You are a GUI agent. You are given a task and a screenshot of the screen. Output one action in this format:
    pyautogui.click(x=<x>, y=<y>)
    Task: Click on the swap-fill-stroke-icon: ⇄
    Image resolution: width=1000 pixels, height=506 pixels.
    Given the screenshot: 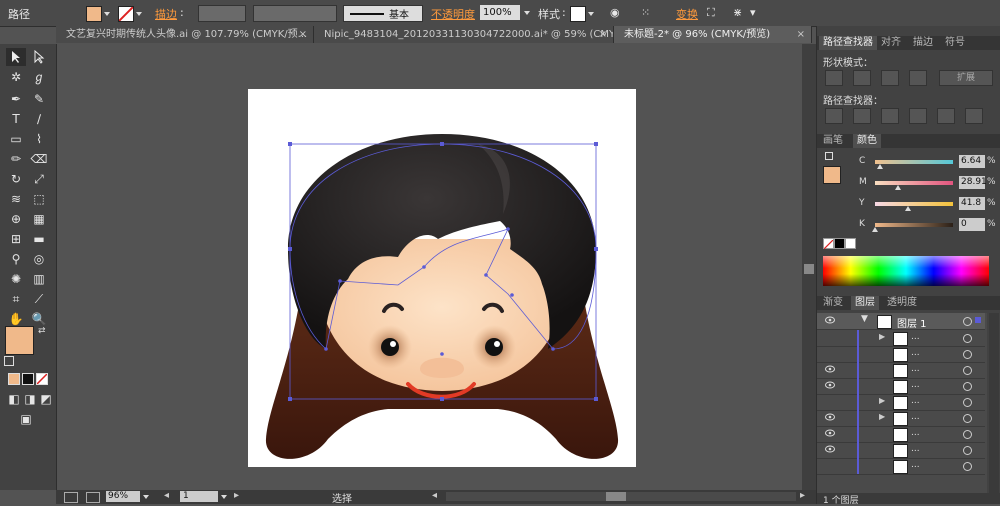 What is the action you would take?
    pyautogui.click(x=42, y=331)
    